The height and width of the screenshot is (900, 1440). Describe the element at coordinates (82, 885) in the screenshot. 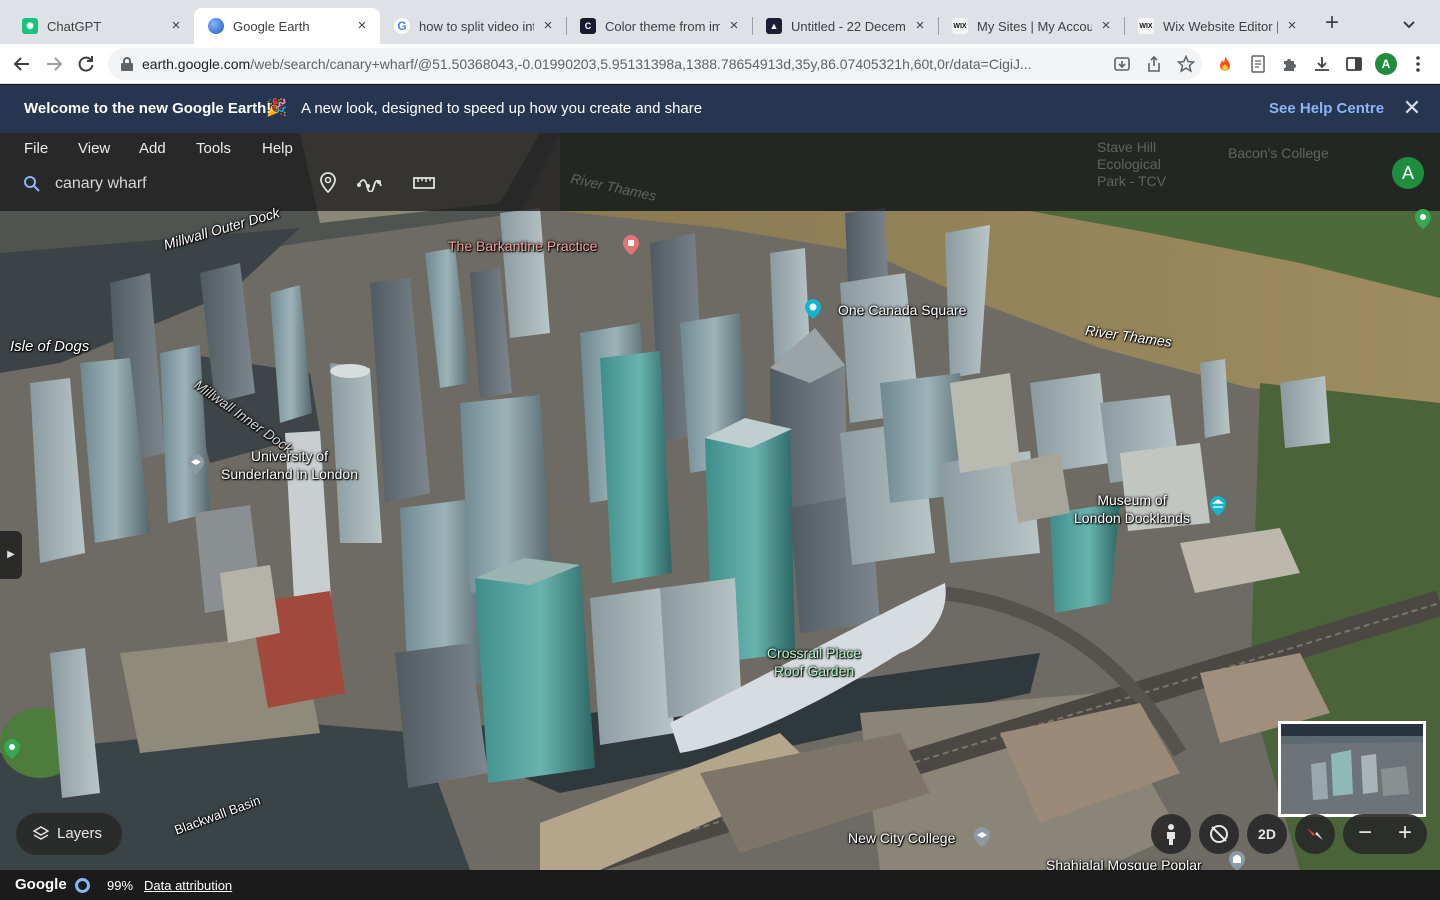

I see `loading-ring-icon` at that location.